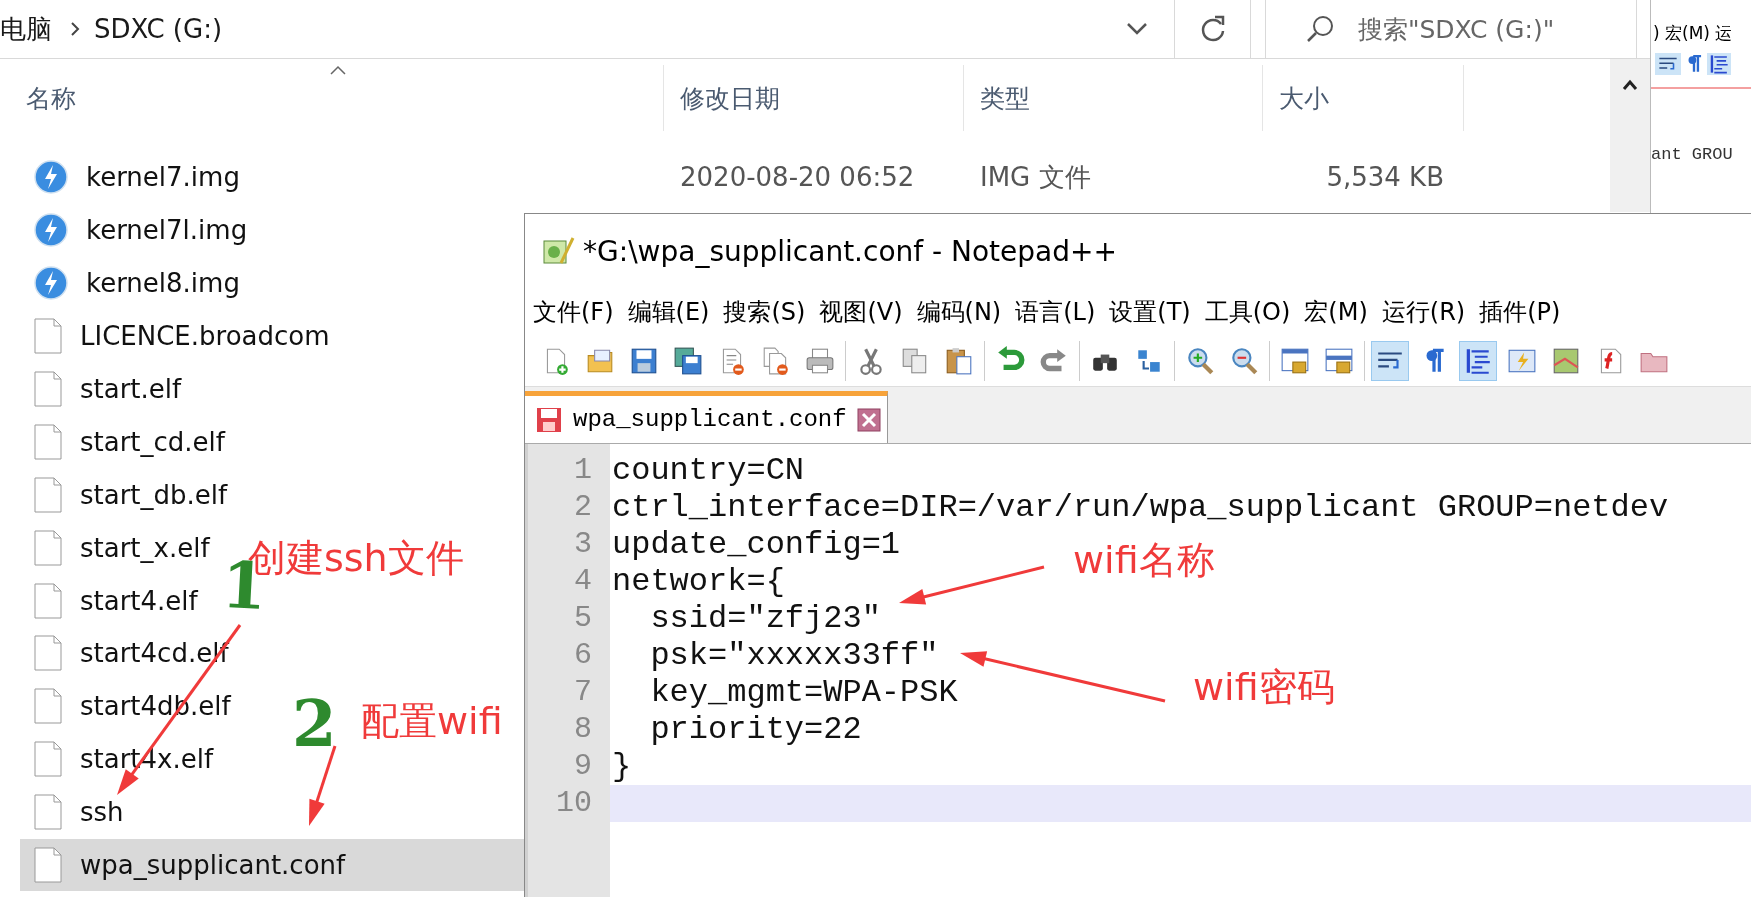 This screenshot has width=1751, height=897. Describe the element at coordinates (583, 655) in the screenshot. I see `line-number: 6` at that location.